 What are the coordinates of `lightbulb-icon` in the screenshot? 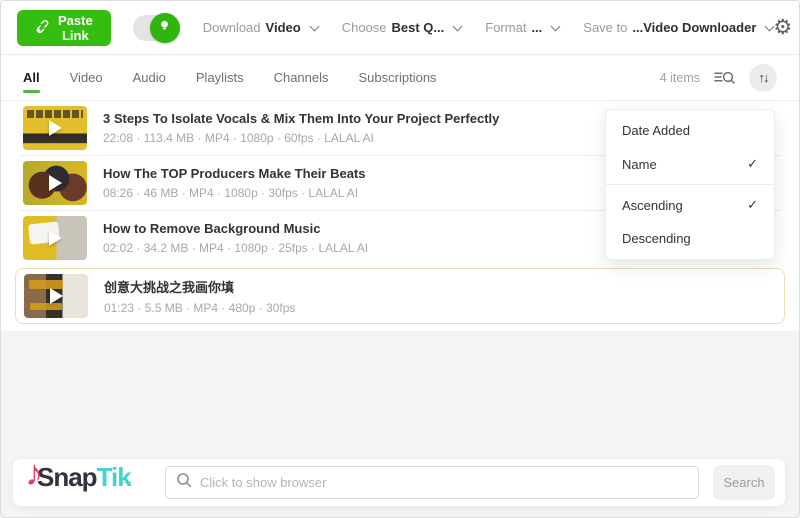 It's located at (164, 28).